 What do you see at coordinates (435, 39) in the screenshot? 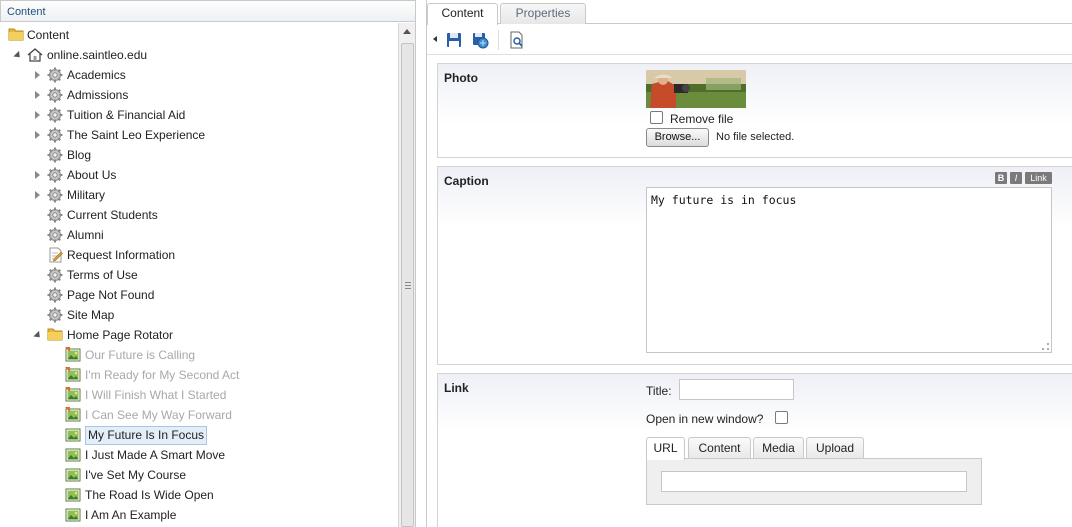
I see `toolbar-collapse-icon` at bounding box center [435, 39].